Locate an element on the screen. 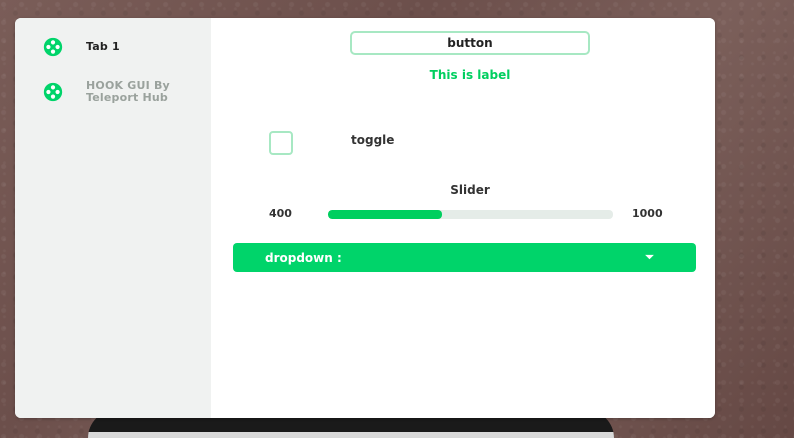 The width and height of the screenshot is (794, 438). dropdown-label: dropdown : is located at coordinates (303, 258).